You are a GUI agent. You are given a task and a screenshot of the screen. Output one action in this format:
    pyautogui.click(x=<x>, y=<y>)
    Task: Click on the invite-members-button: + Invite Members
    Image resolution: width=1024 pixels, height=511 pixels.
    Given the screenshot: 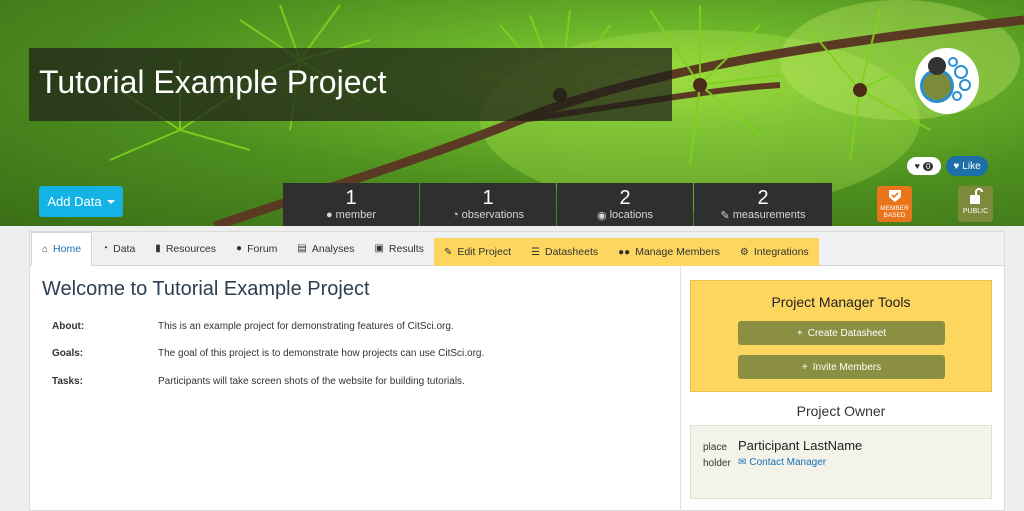 What is the action you would take?
    pyautogui.click(x=841, y=367)
    